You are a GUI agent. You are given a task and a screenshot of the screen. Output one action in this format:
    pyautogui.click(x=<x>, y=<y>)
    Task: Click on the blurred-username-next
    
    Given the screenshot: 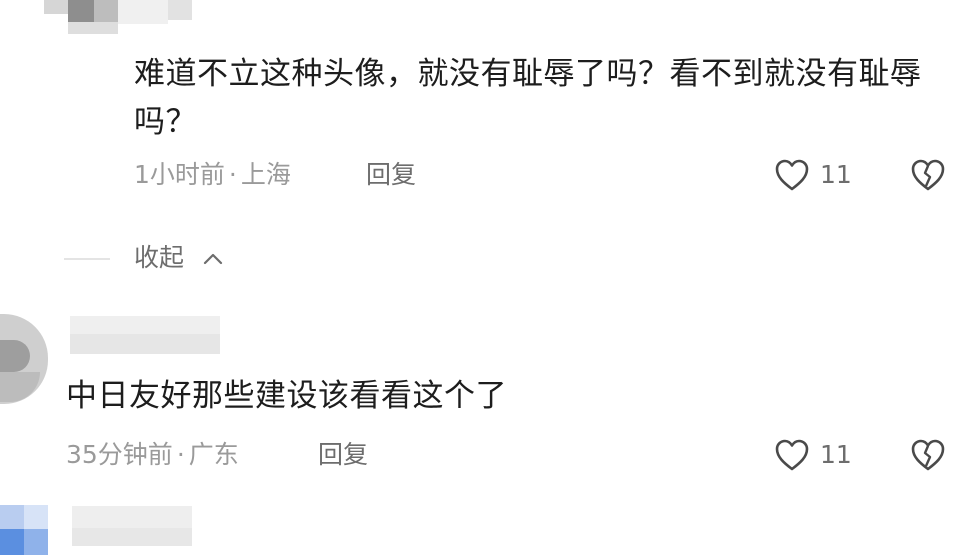 What is the action you would take?
    pyautogui.click(x=132, y=526)
    